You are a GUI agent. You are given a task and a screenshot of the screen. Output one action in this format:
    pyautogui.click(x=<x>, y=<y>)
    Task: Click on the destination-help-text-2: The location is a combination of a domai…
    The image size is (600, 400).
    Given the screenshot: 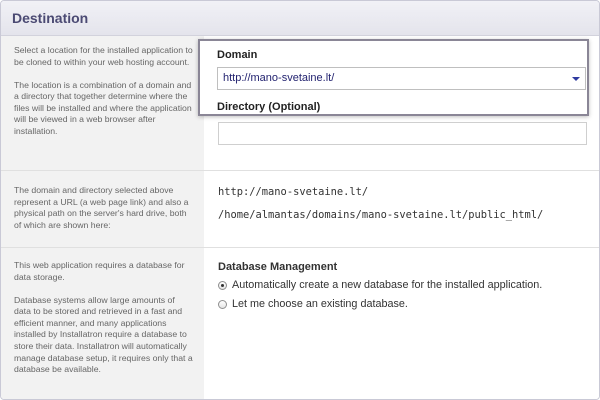 What is the action you would take?
    pyautogui.click(x=103, y=108)
    